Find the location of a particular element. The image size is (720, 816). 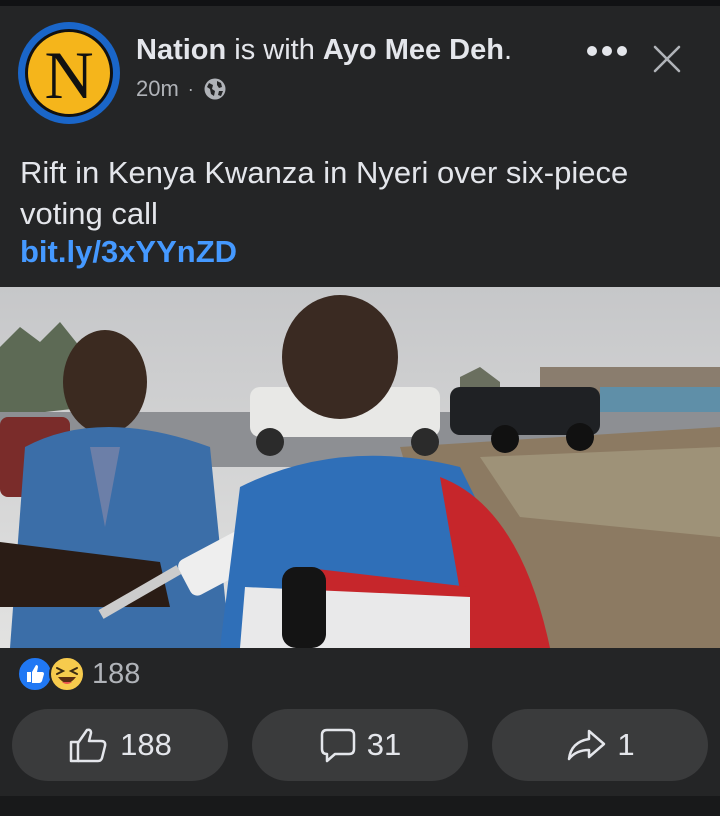

avatar-letter: N is located at coordinates (69, 75).